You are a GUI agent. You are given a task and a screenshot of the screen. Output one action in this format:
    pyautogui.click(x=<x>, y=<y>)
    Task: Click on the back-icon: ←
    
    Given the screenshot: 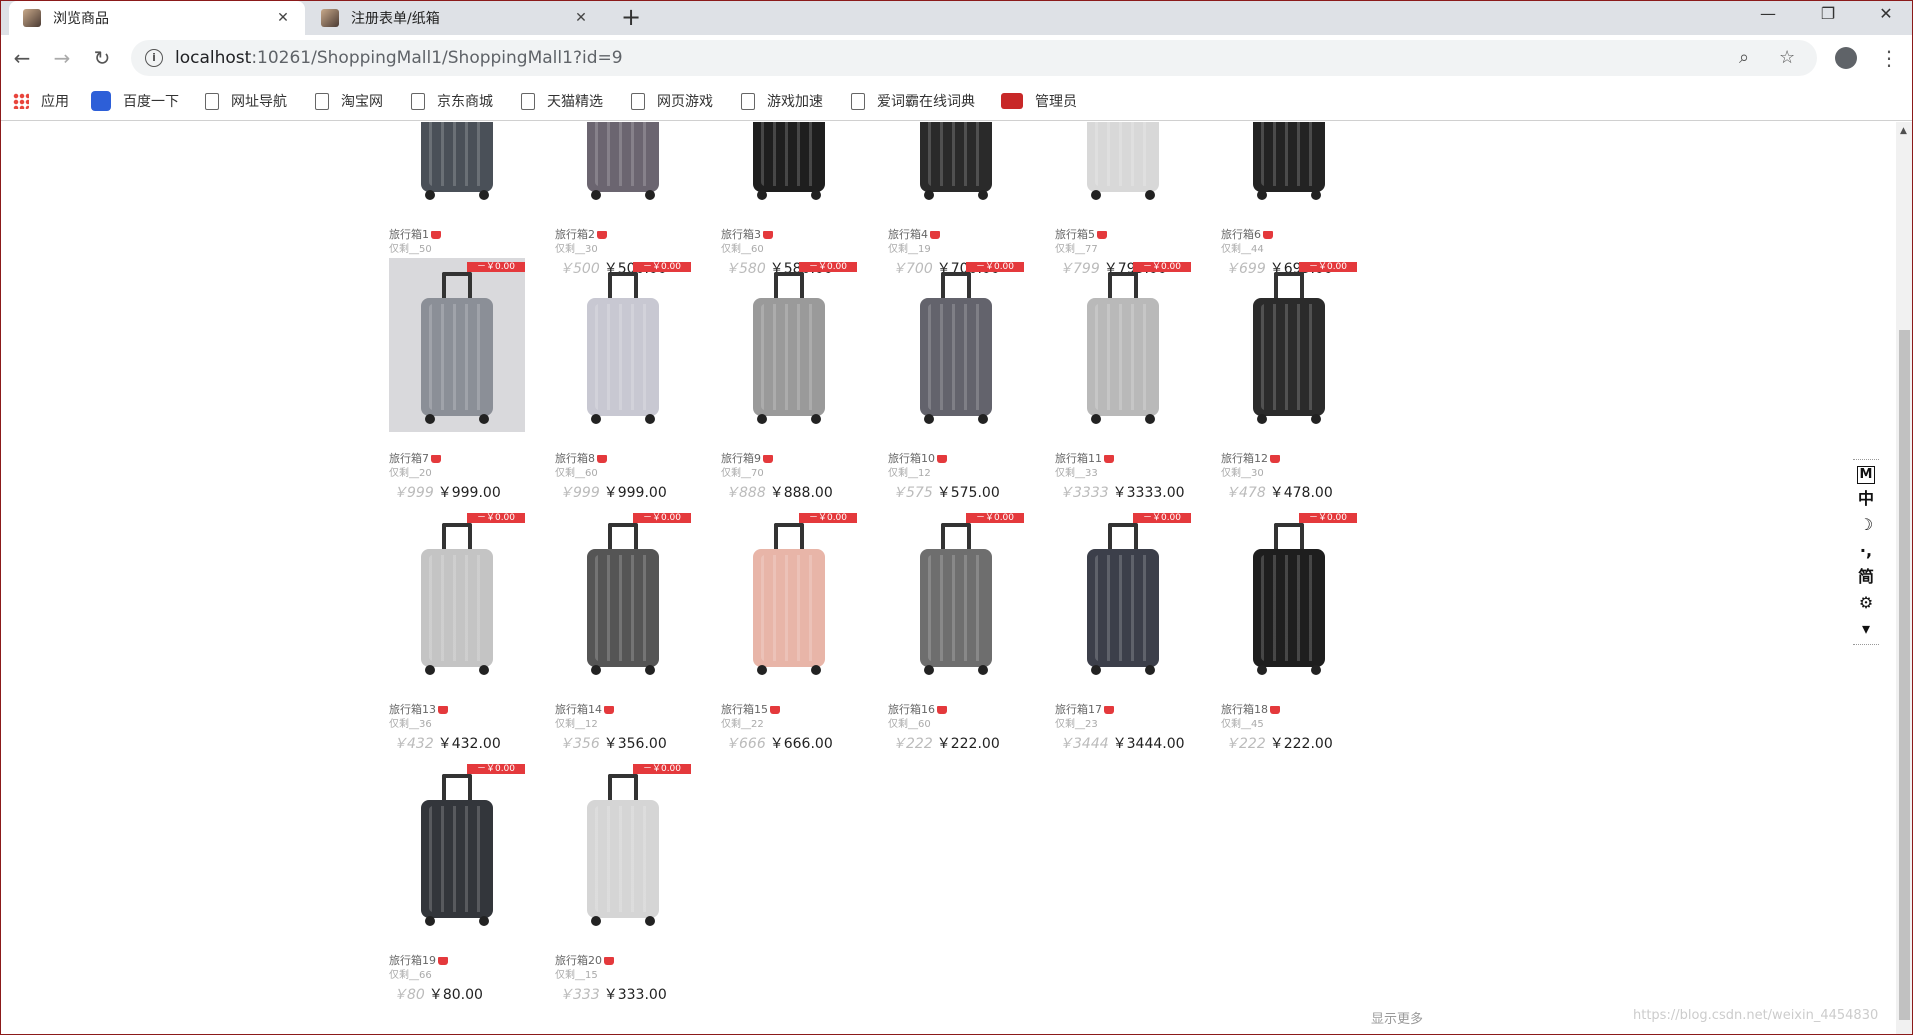 What is the action you would take?
    pyautogui.click(x=22, y=58)
    